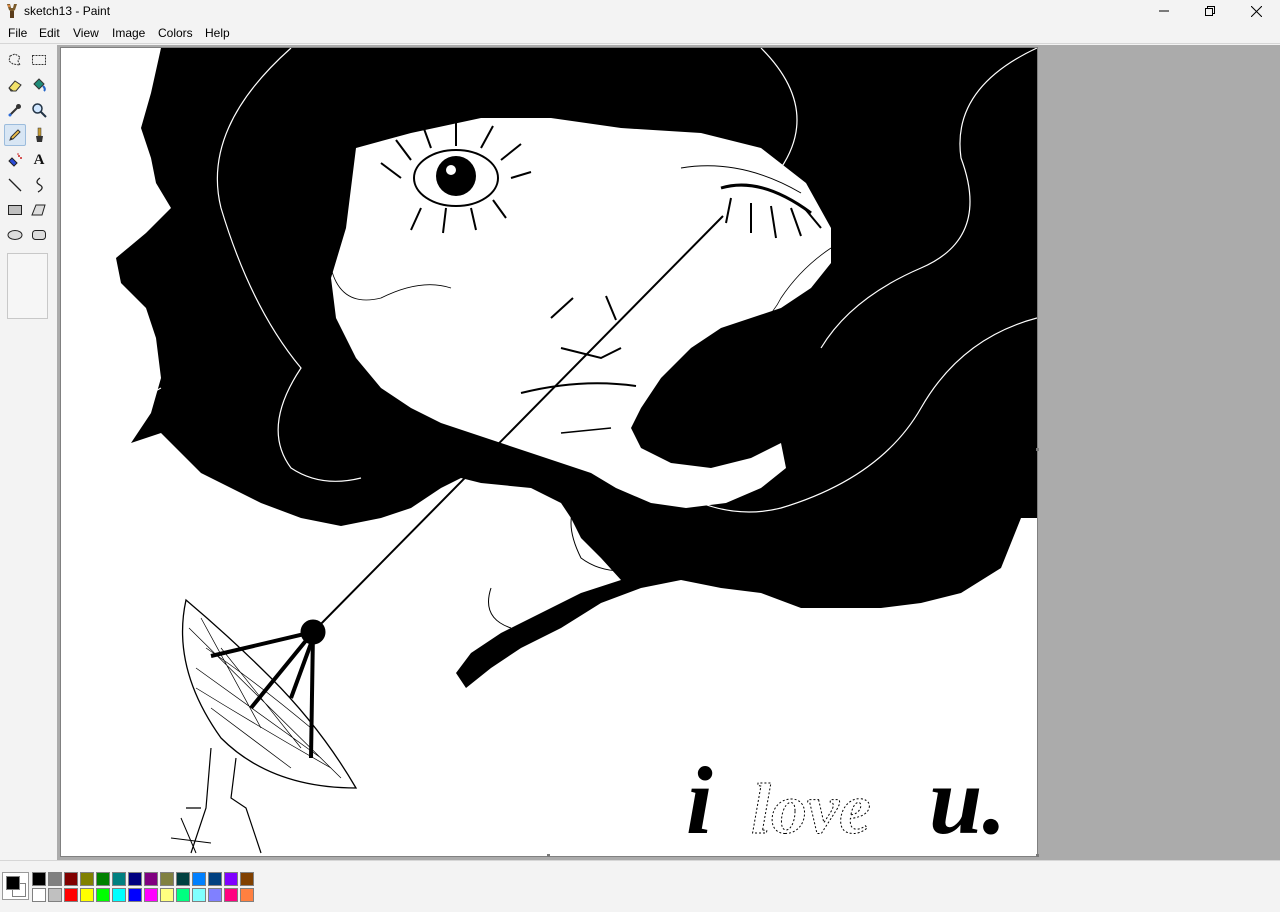  I want to click on pencil-icon, so click(15, 135).